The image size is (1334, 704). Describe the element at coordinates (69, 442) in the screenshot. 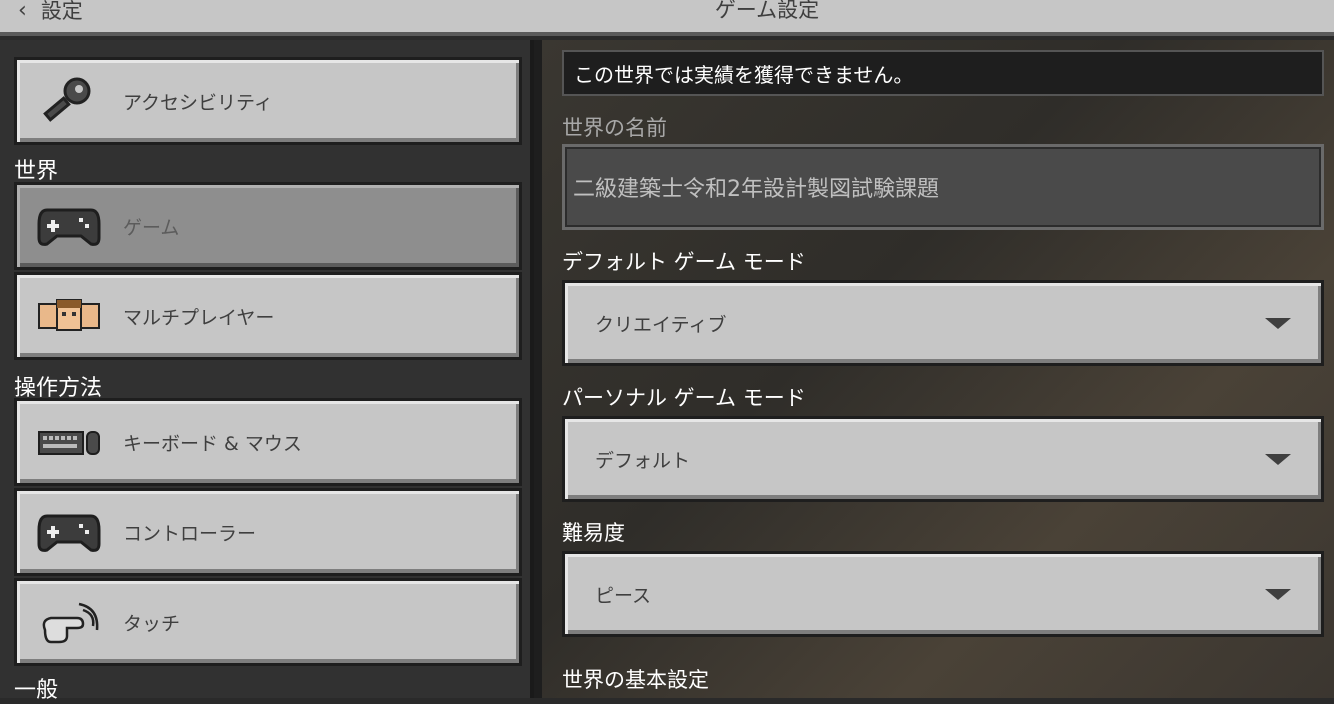

I see `keyboard-mouse-icon` at that location.